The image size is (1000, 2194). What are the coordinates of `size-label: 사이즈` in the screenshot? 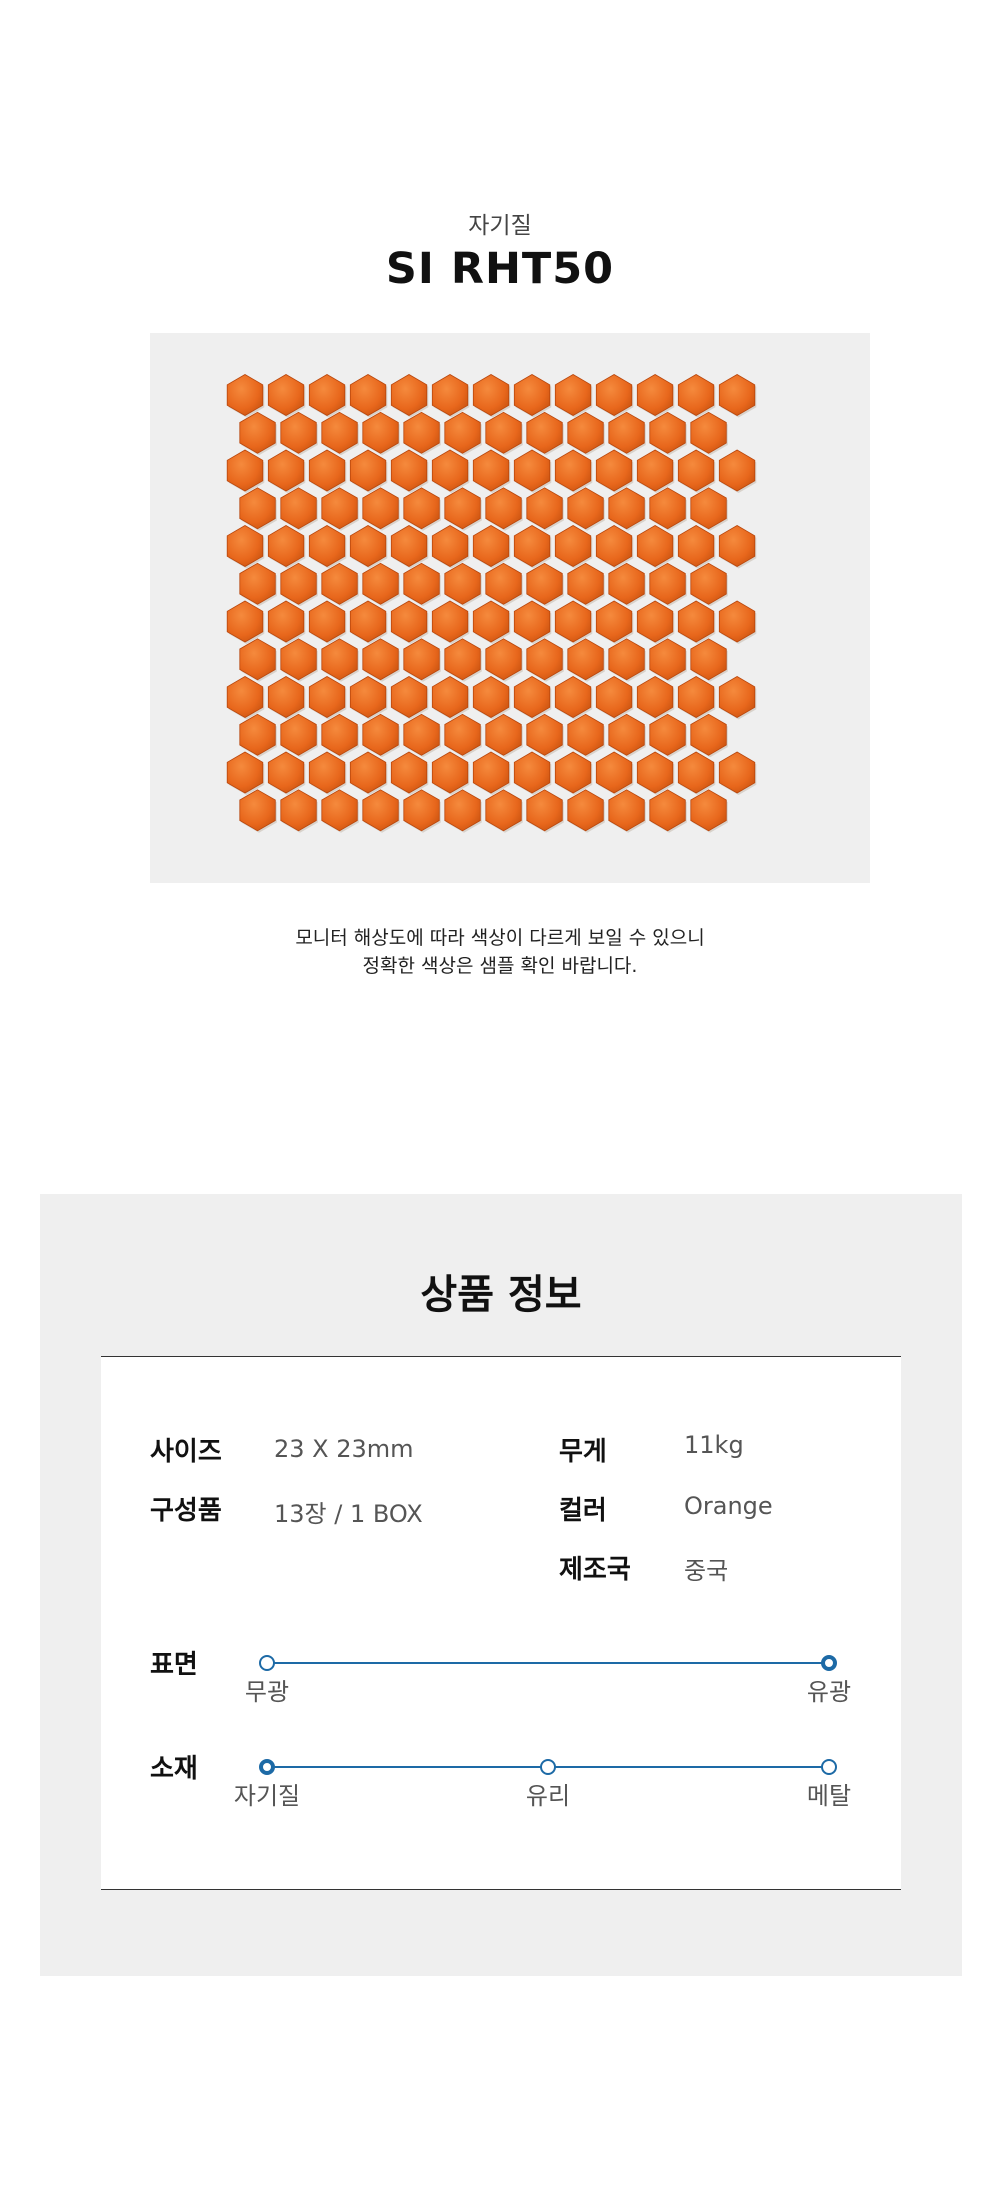 It's located at (186, 1452).